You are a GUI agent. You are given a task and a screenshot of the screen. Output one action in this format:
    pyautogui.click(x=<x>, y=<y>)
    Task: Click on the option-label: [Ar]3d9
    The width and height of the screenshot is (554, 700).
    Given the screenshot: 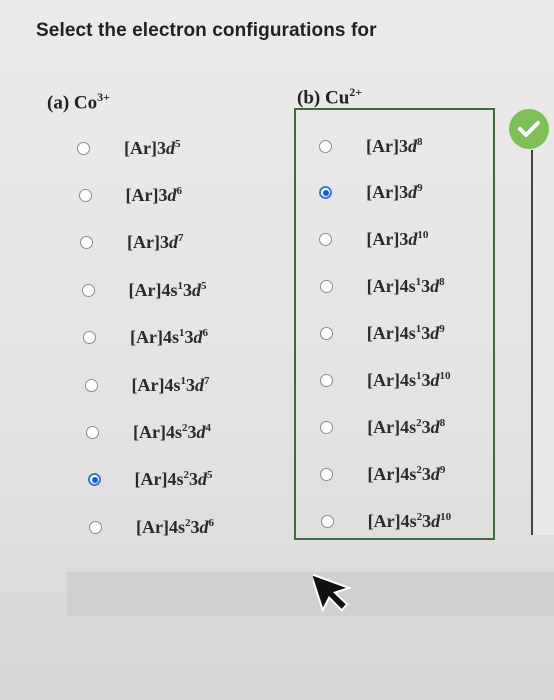 What is the action you would take?
    pyautogui.click(x=394, y=192)
    